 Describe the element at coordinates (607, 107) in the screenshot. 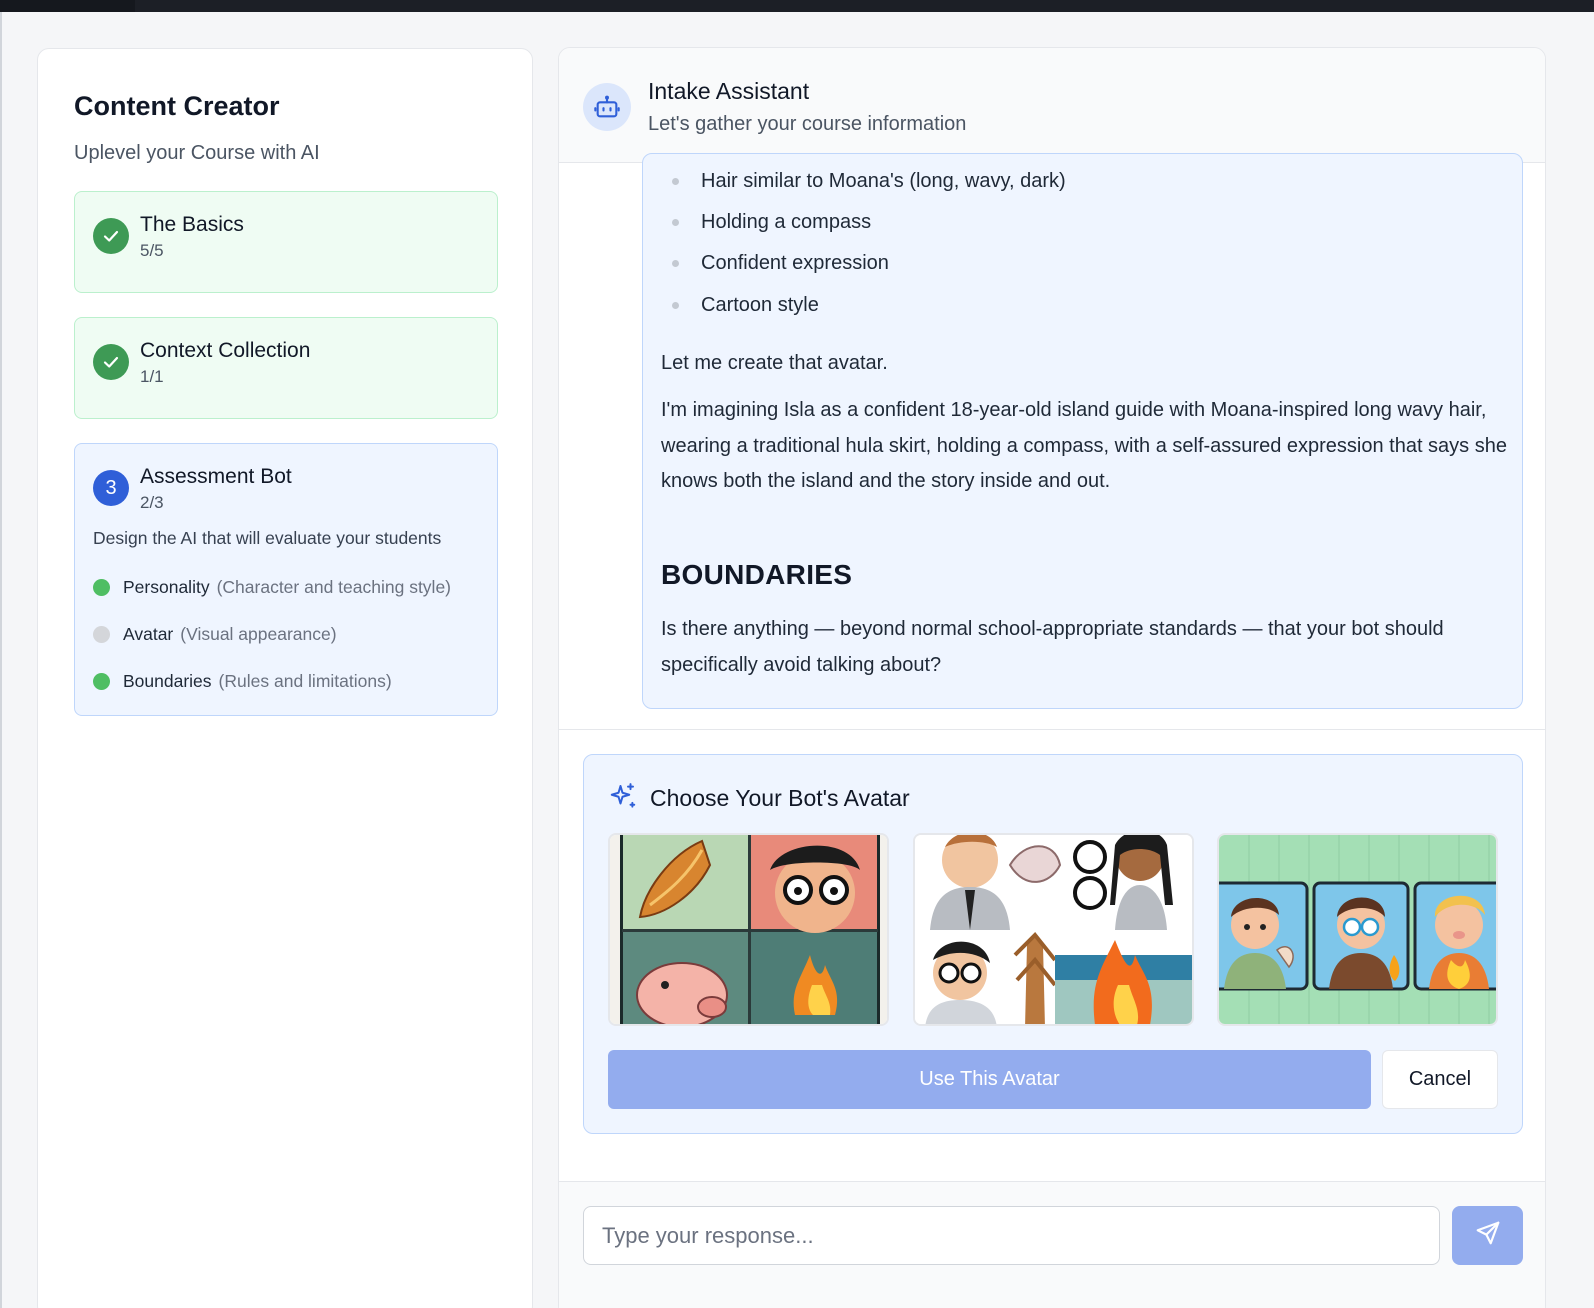

I see `robot-icon` at that location.